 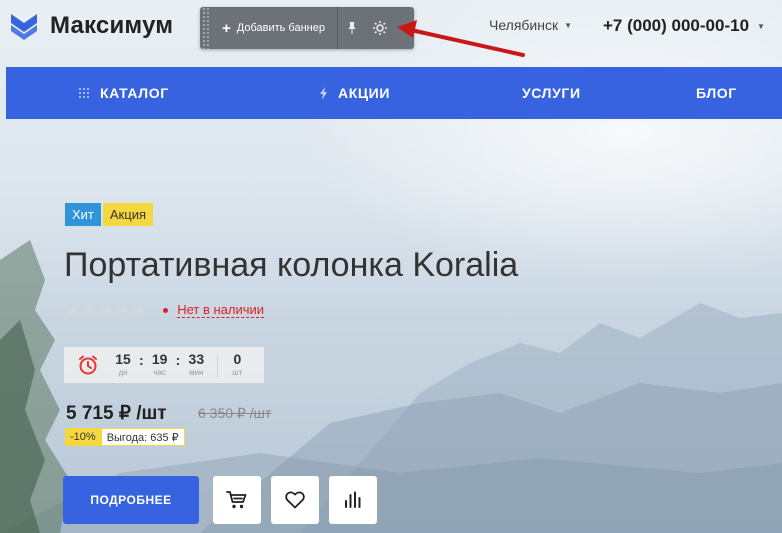 I want to click on grid-icon, so click(x=84, y=93).